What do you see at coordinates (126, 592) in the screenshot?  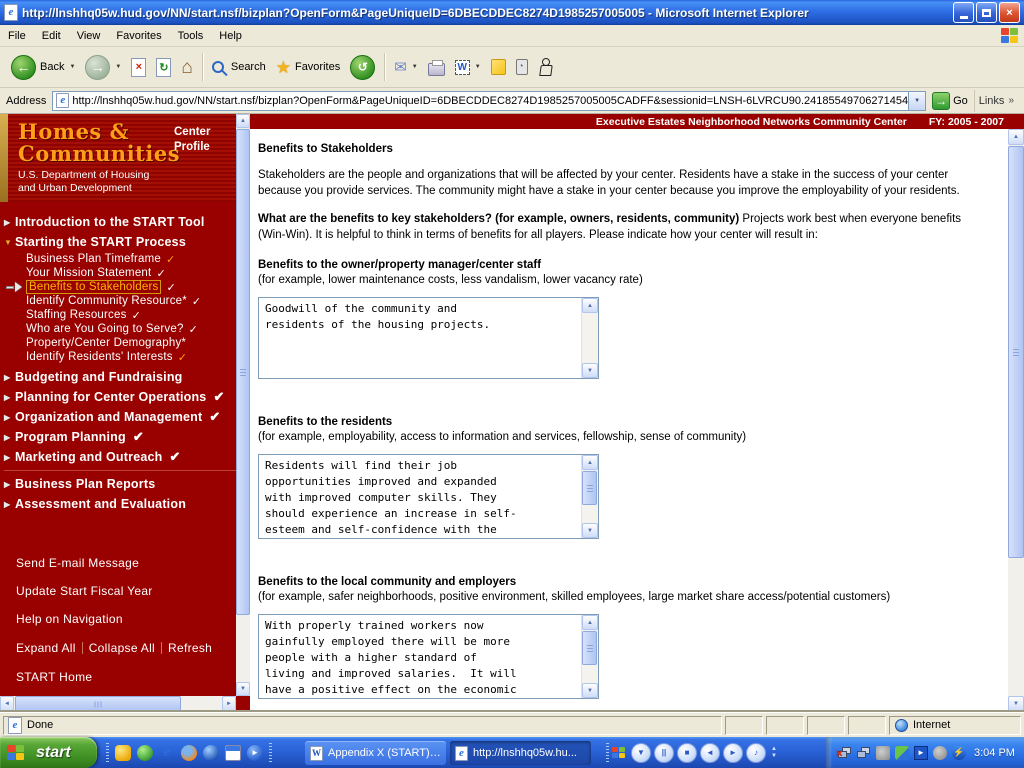 I see `sidebar-link-update-fiscal-year: Update Start Fiscal Year` at bounding box center [126, 592].